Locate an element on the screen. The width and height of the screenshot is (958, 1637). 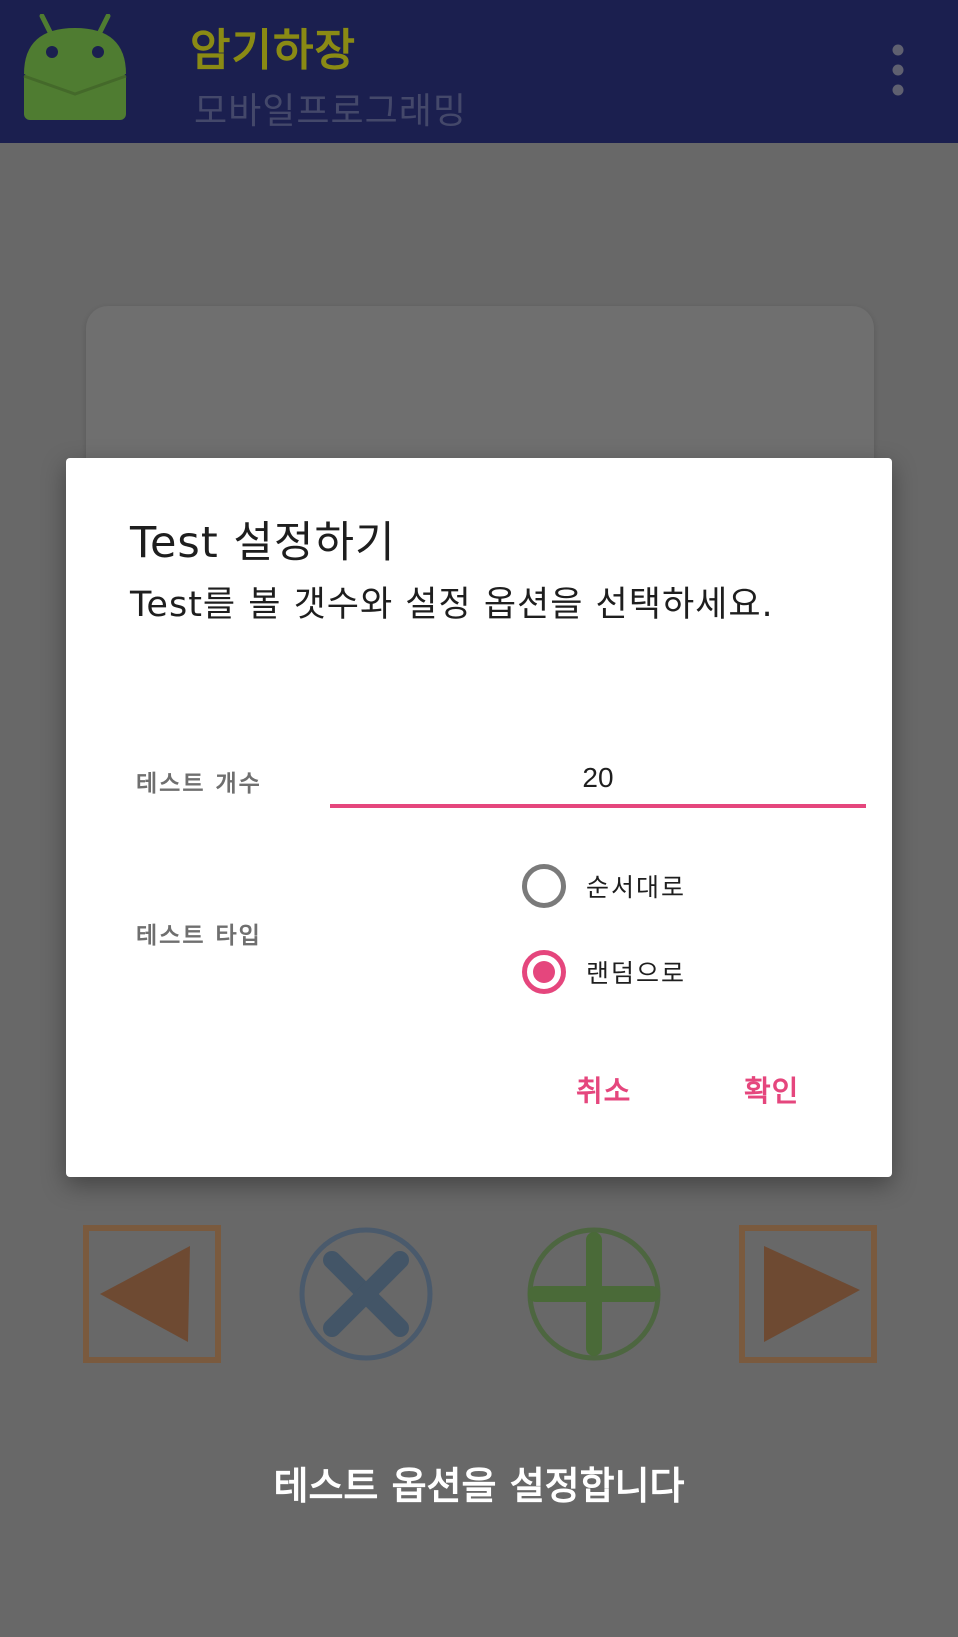
radio-sequential-label: 순서대로 is located at coordinates (636, 887).